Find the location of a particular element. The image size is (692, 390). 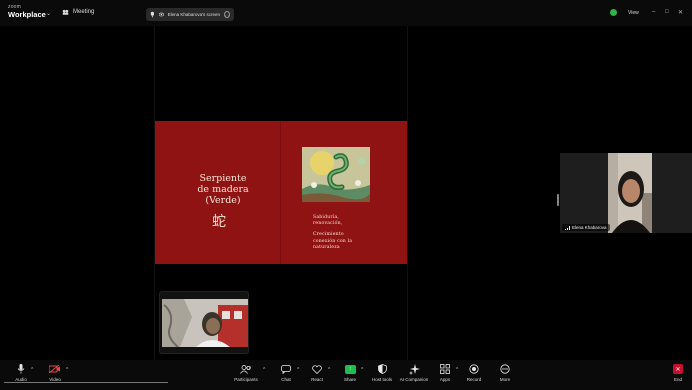

share-options-icon: ^ is located at coordinates (362, 370).